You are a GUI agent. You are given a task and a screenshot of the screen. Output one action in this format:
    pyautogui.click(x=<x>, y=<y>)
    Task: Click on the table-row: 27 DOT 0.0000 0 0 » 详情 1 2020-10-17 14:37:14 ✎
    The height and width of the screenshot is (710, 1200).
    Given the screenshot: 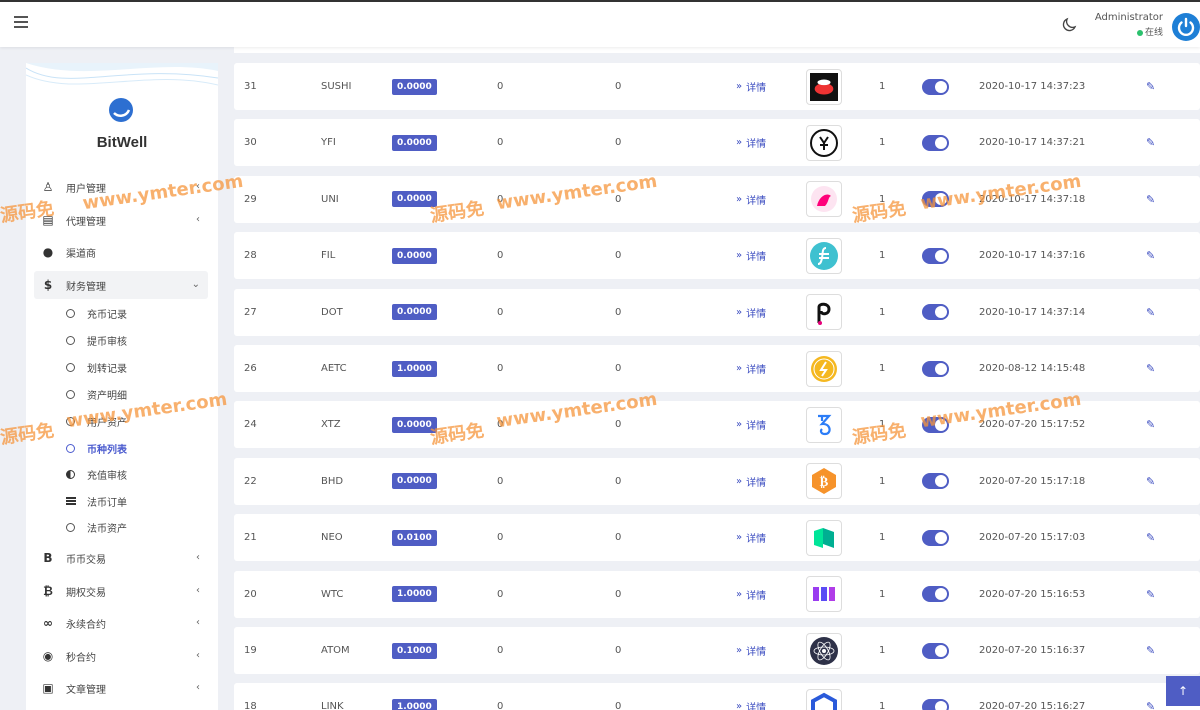 What is the action you would take?
    pyautogui.click(x=717, y=312)
    